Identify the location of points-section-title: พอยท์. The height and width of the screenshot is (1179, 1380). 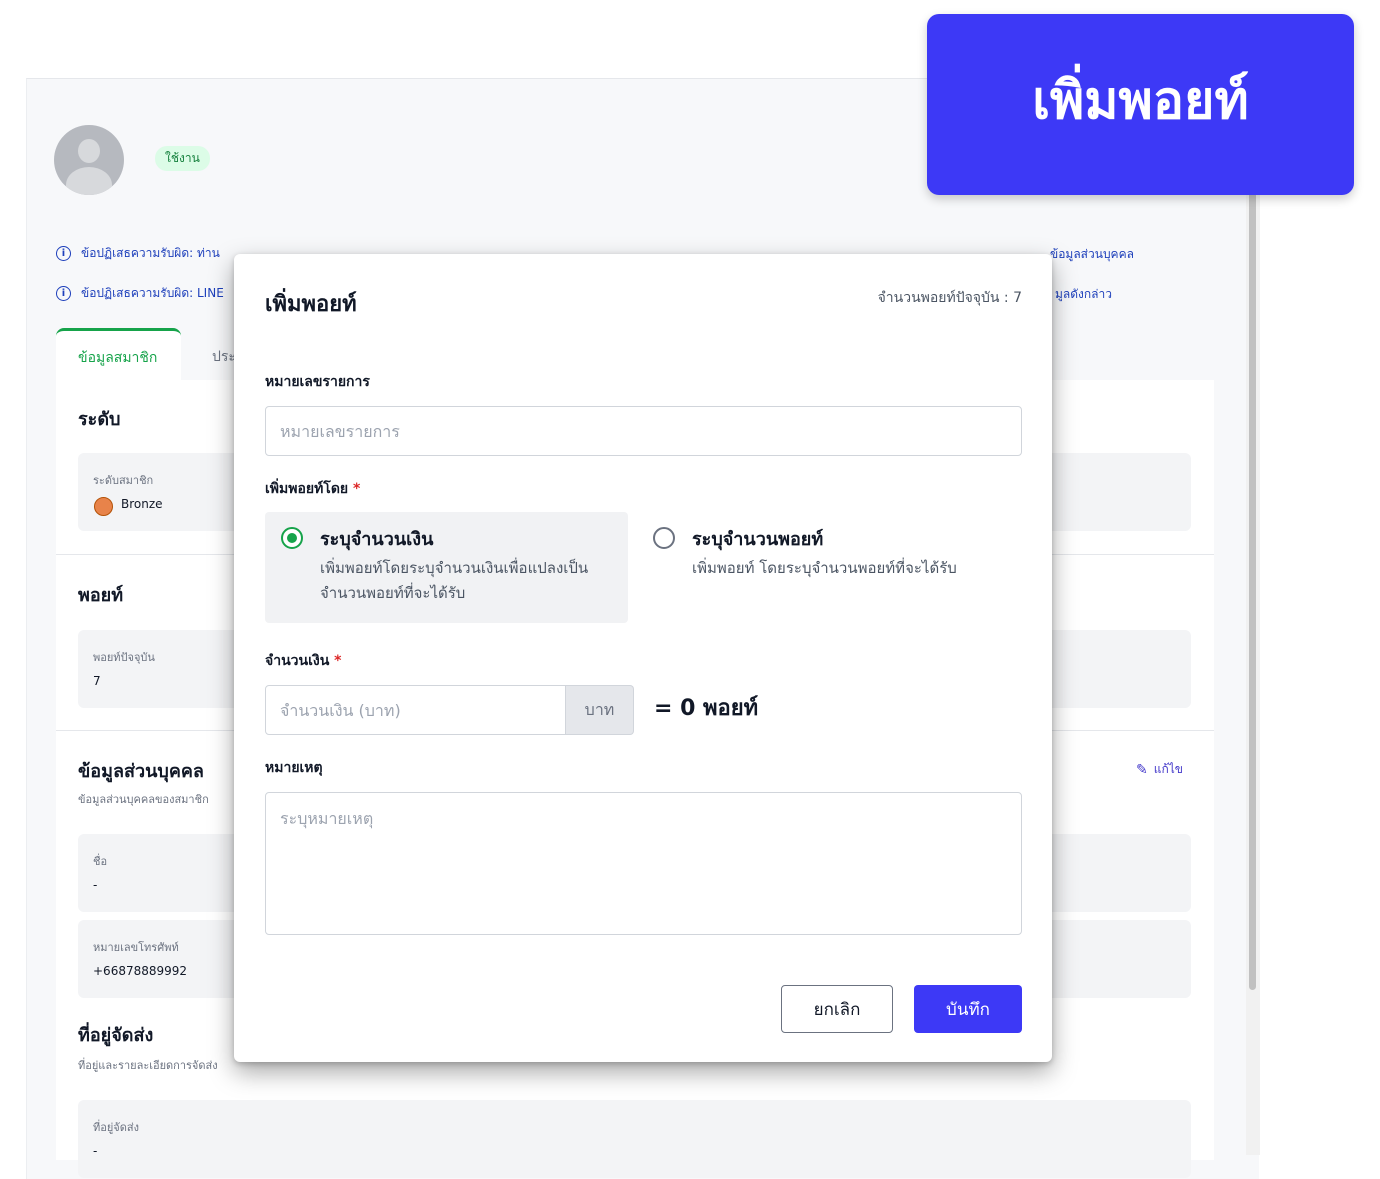
(101, 595).